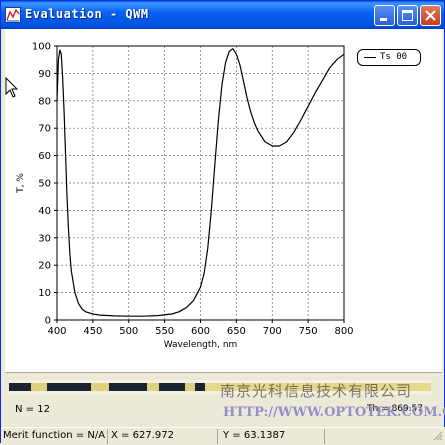 Image resolution: width=445 pixels, height=445 pixels. What do you see at coordinates (44, 74) in the screenshot?
I see `y-tick-label: 90` at bounding box center [44, 74].